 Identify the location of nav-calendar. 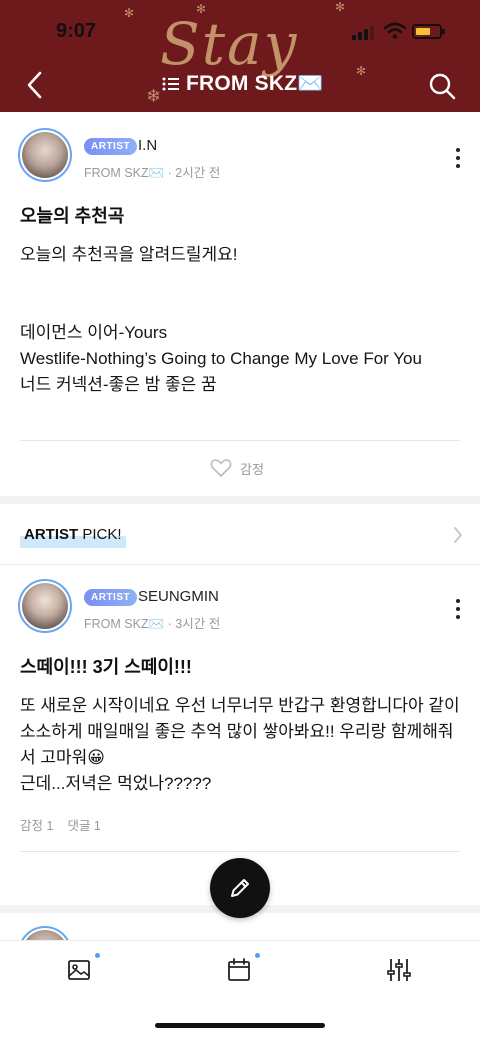
(243, 970).